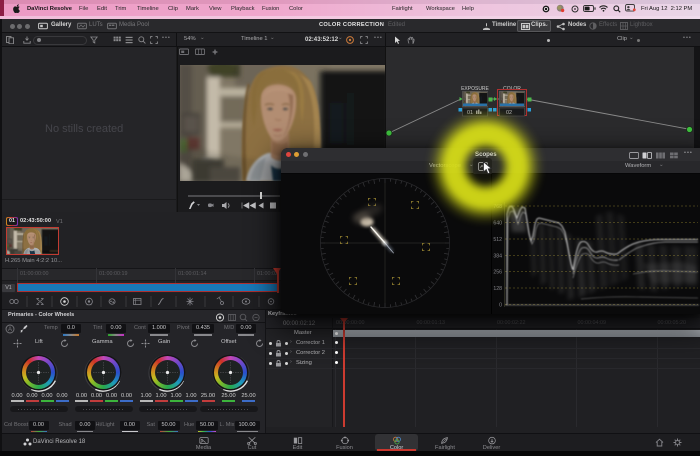 The image size is (700, 456). I want to click on svg-text: 0, so click(500, 306).